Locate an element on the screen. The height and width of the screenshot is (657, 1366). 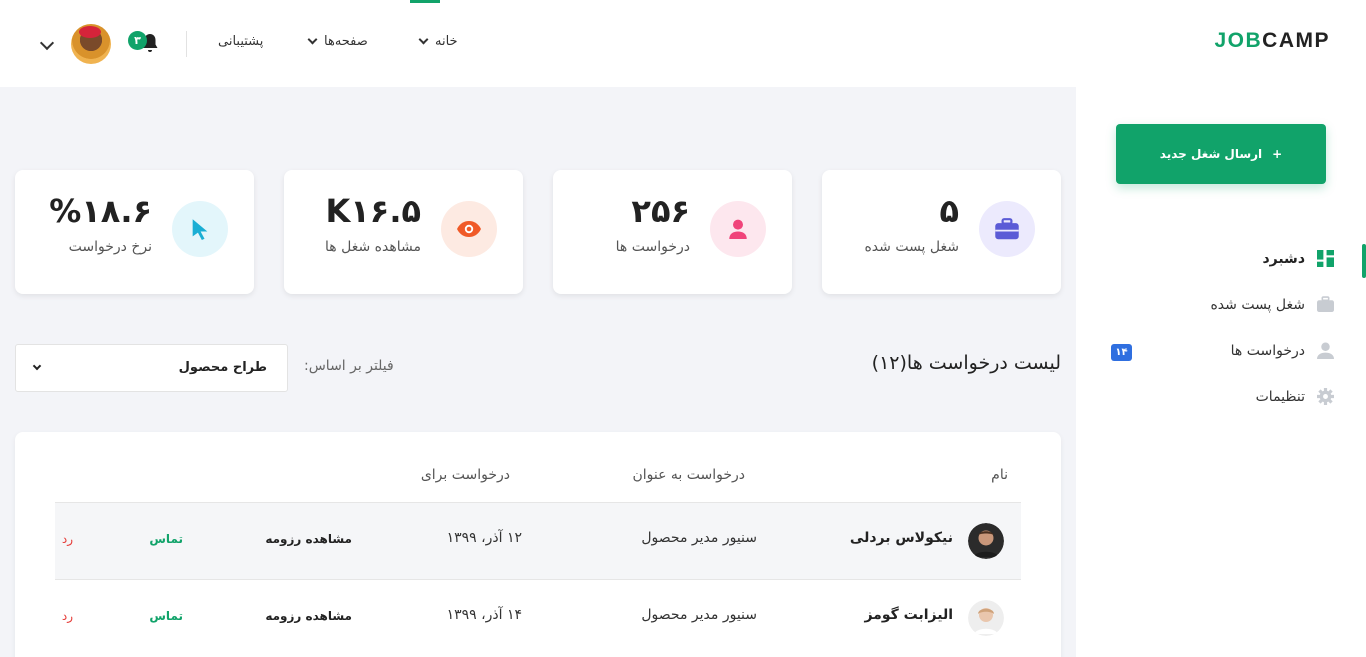
stat-label: شغل پست شده is located at coordinates (911, 247).